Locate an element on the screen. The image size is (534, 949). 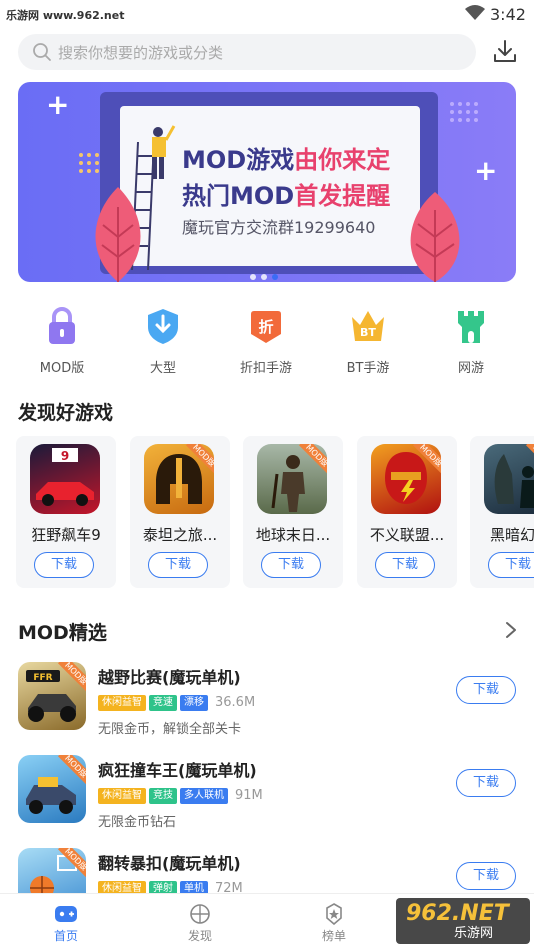
svg-text: 折 is located at coordinates (265, 327).